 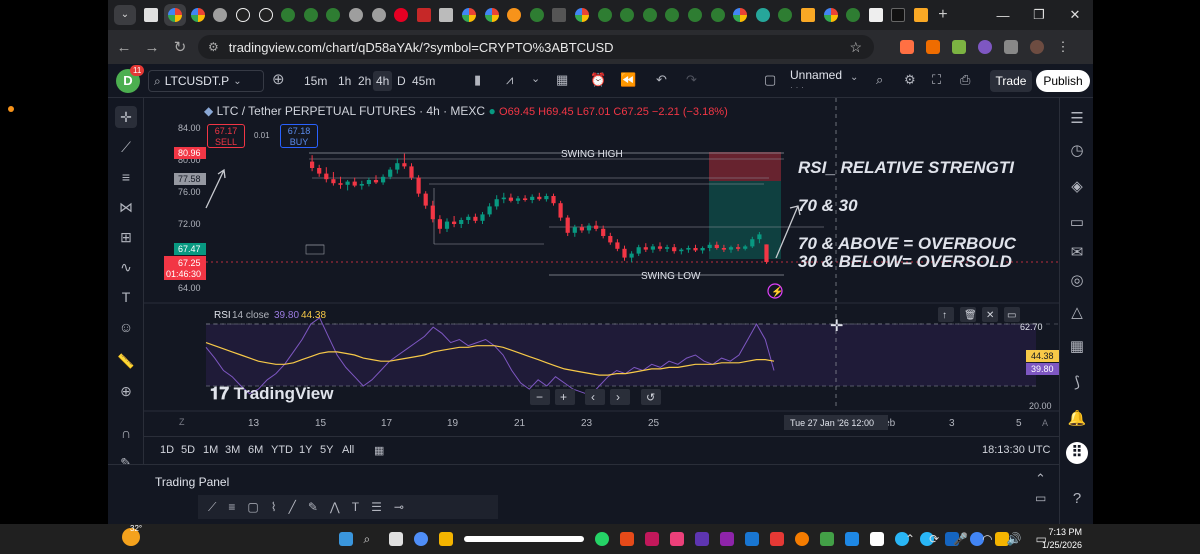 What do you see at coordinates (345, 539) in the screenshot?
I see `start-windows-icon` at bounding box center [345, 539].